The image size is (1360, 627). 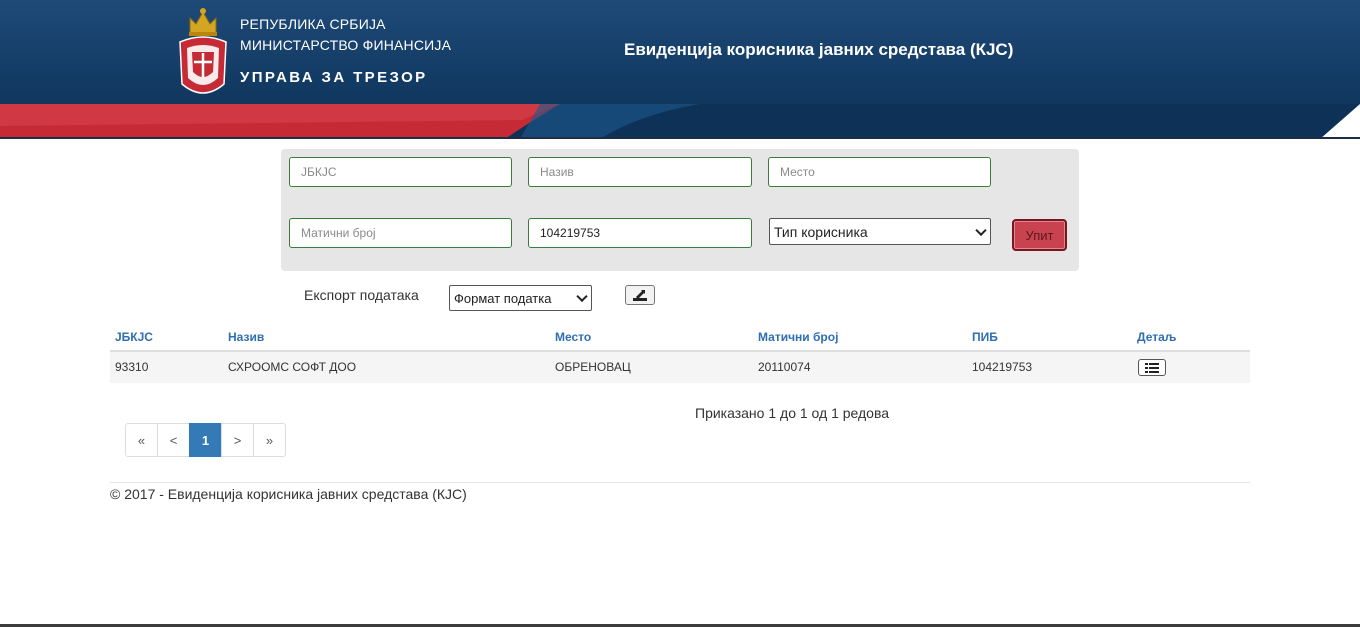 What do you see at coordinates (784, 367) in the screenshot?
I see `cell-maticni-broj: 20110074` at bounding box center [784, 367].